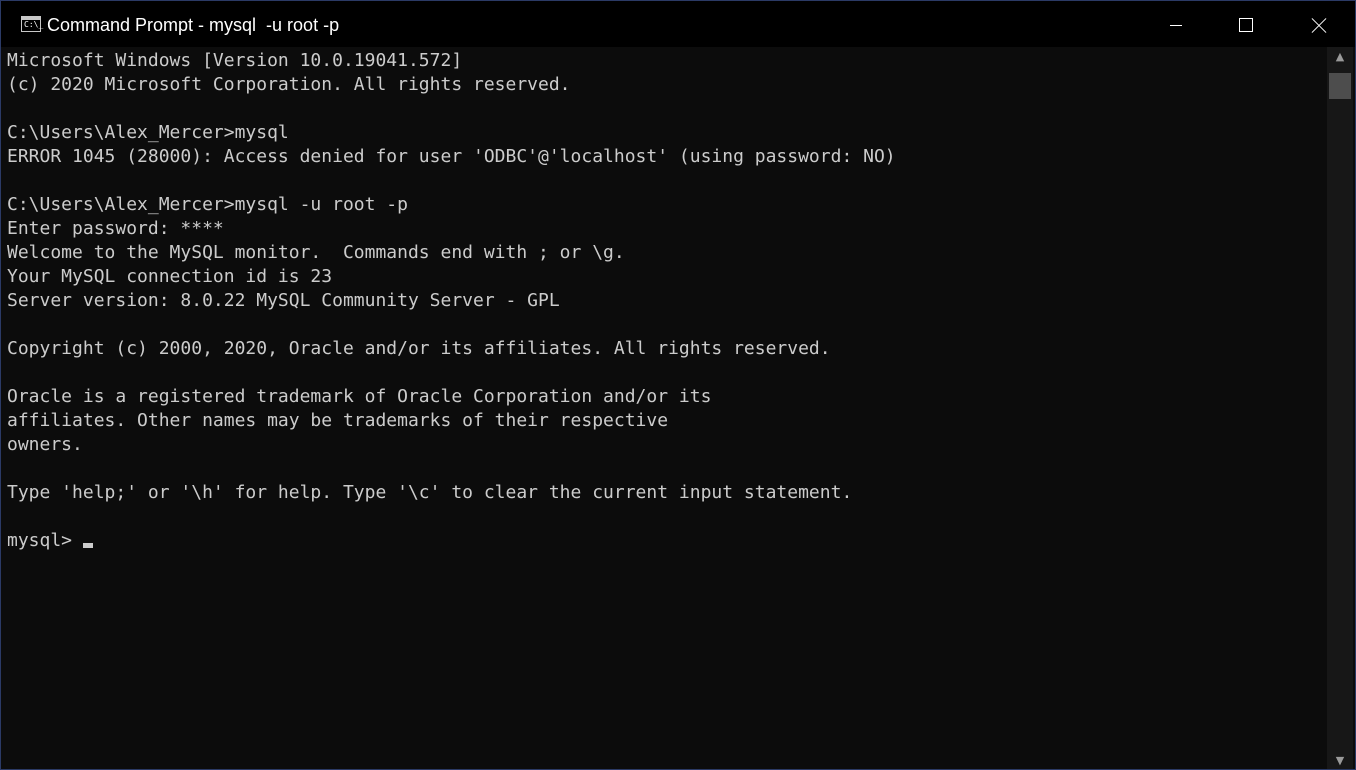 The image size is (1356, 770). I want to click on cmd-app-icon: C:\_, so click(32, 24).